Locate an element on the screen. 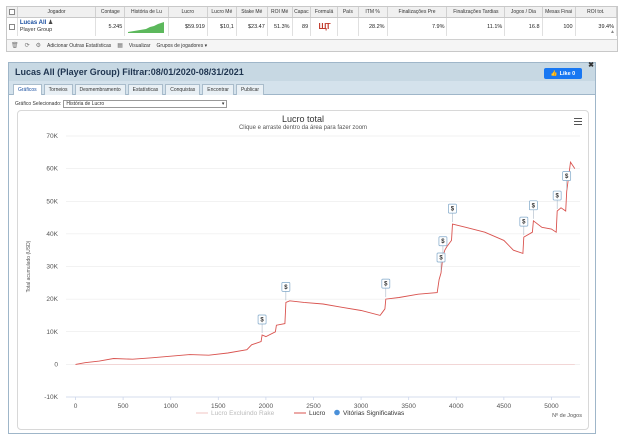 This screenshot has height=441, width=630. view-button: Visualizar is located at coordinates (140, 46).